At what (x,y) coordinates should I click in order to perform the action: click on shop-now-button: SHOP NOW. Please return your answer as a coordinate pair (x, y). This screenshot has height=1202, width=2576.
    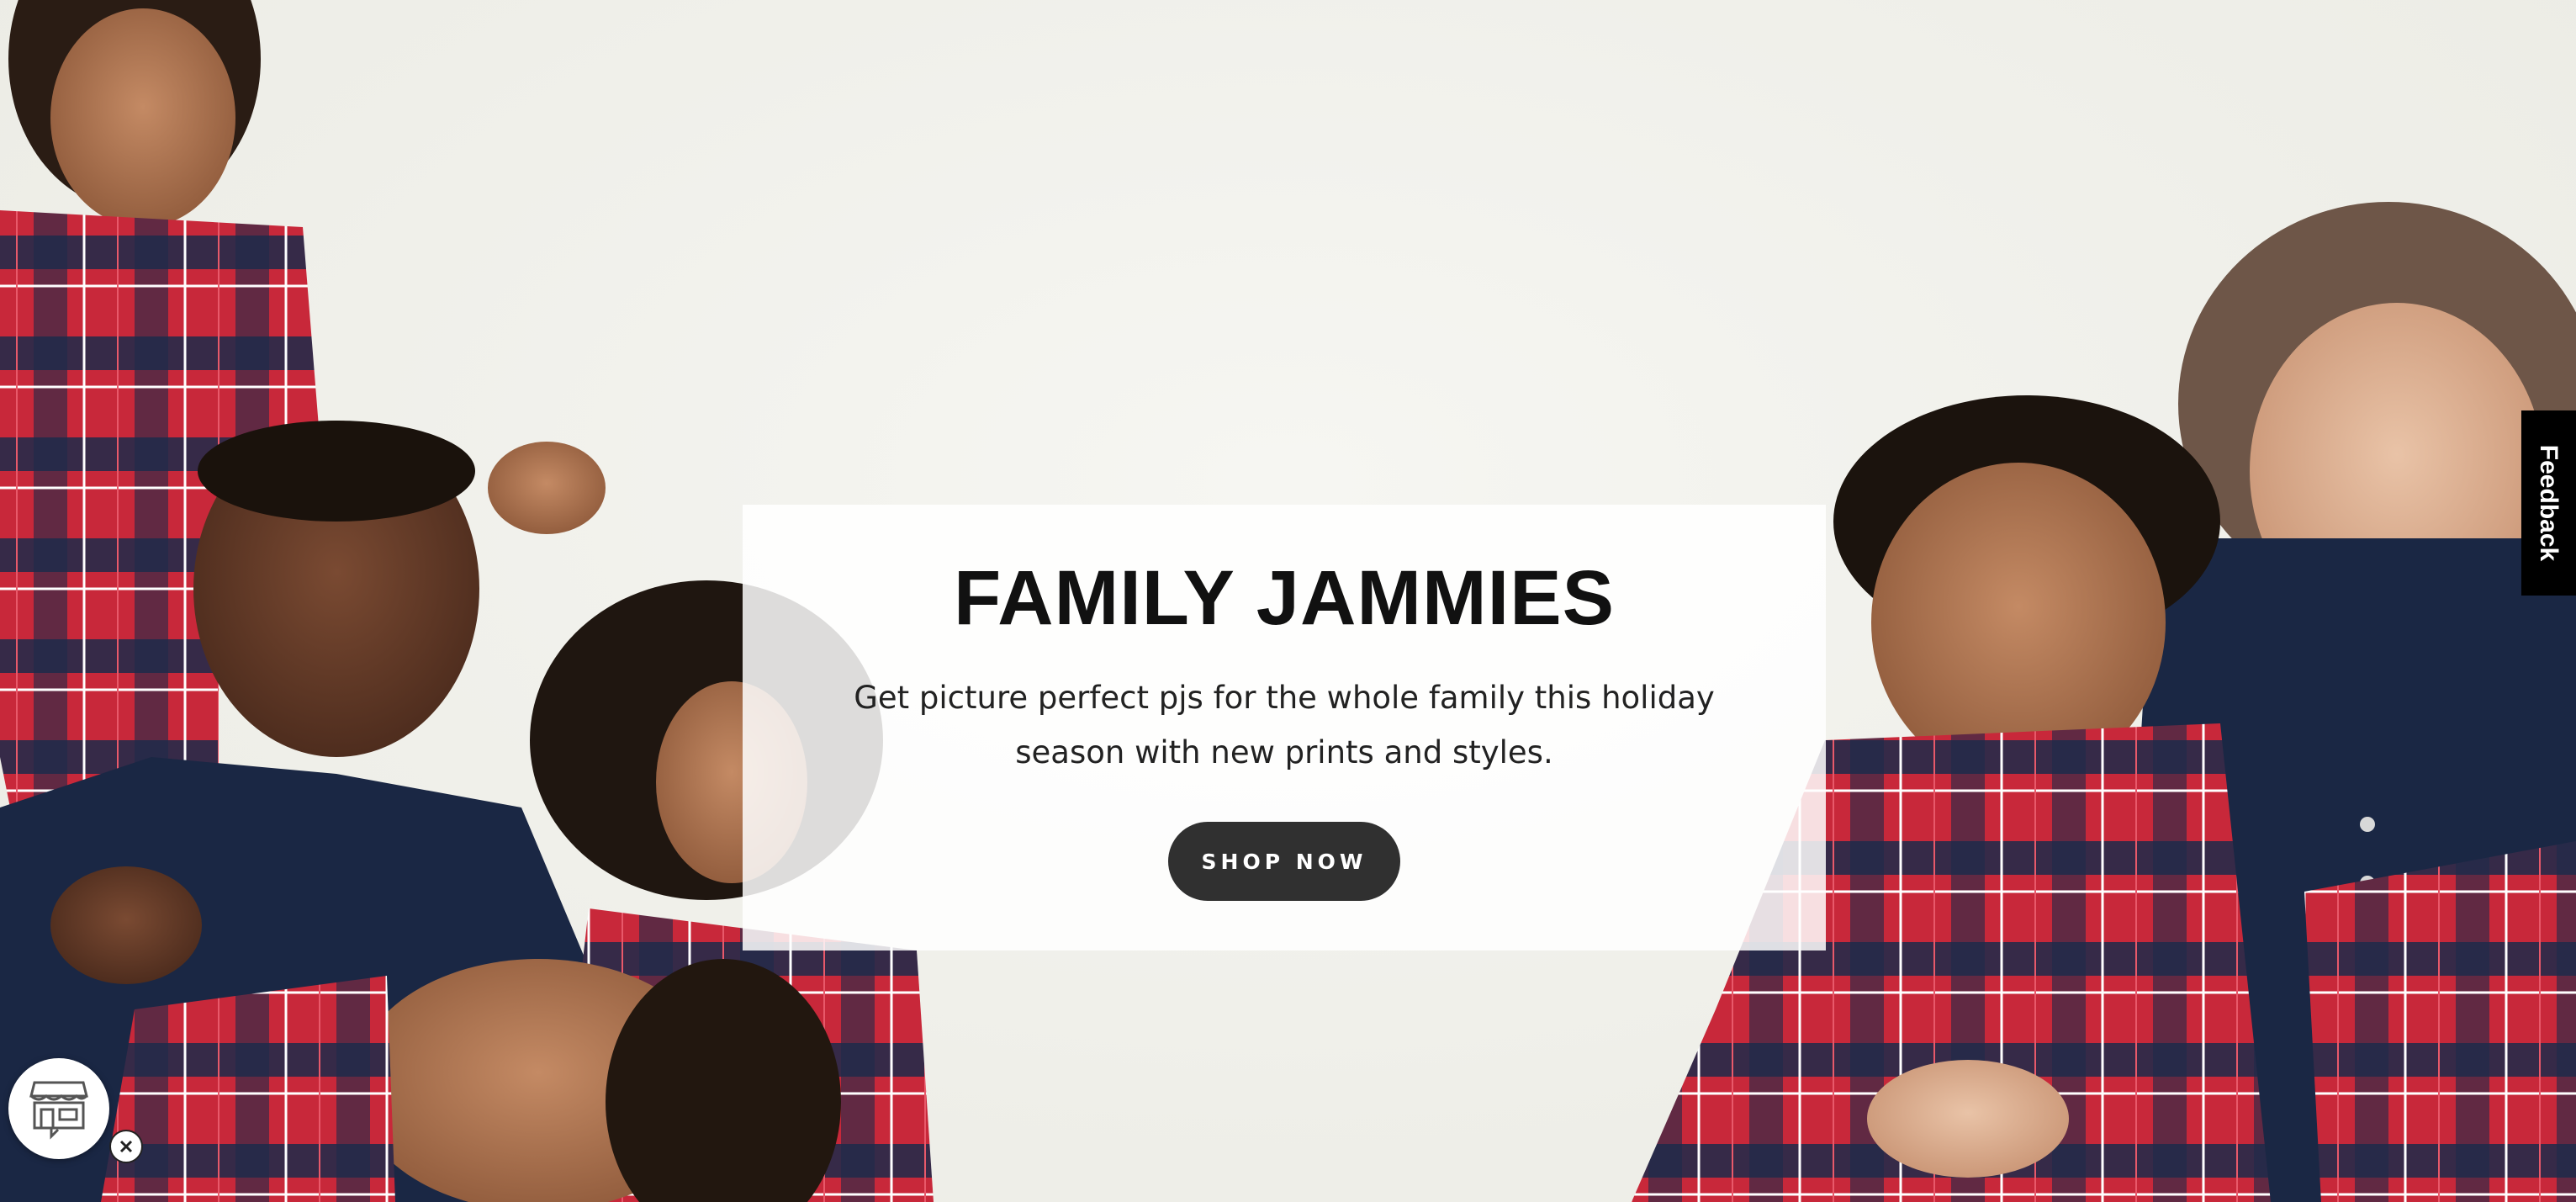
    Looking at the image, I should click on (1284, 861).